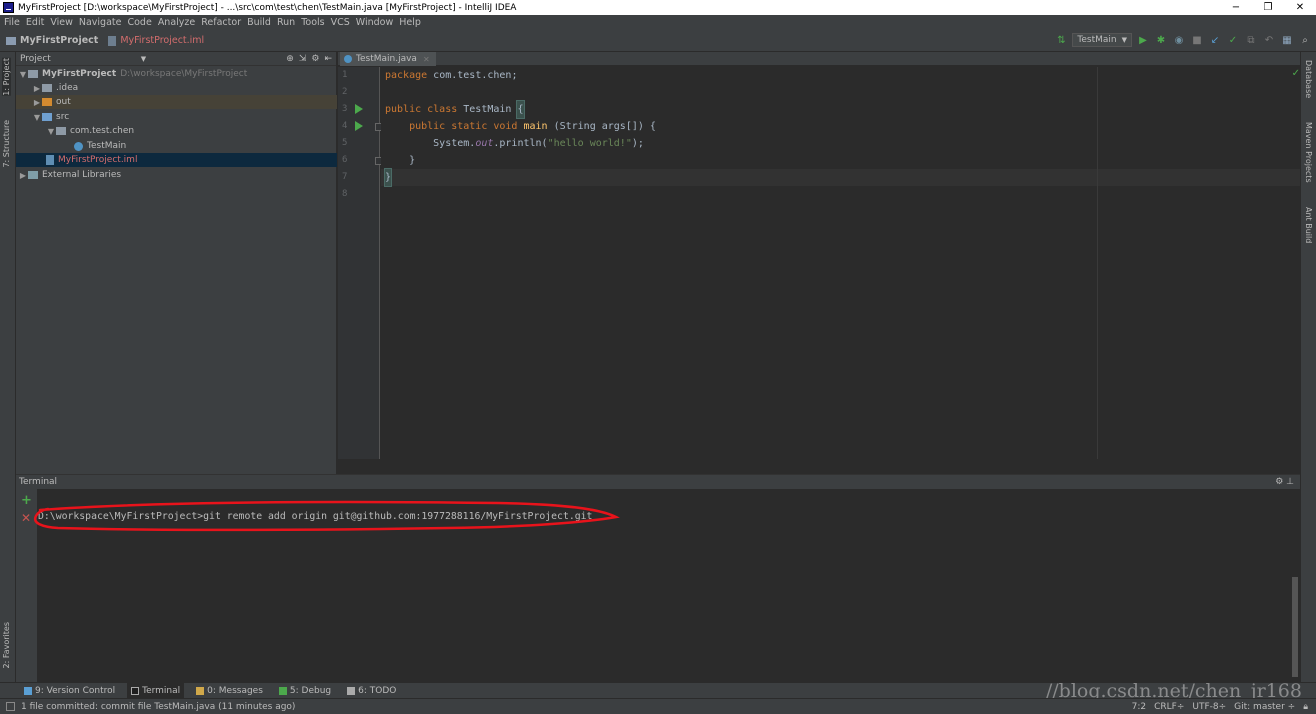  Describe the element at coordinates (819, 59) in the screenshot. I see `editor-tab-bar: TestMain.java ✕` at that location.